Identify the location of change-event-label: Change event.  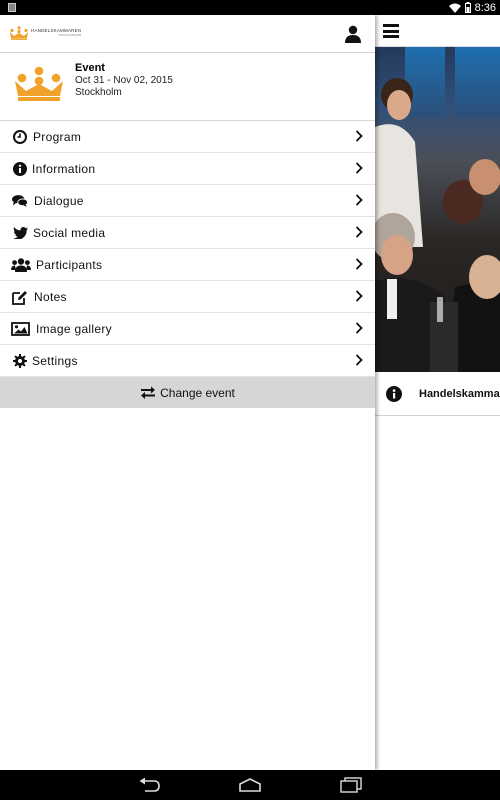
(197, 392).